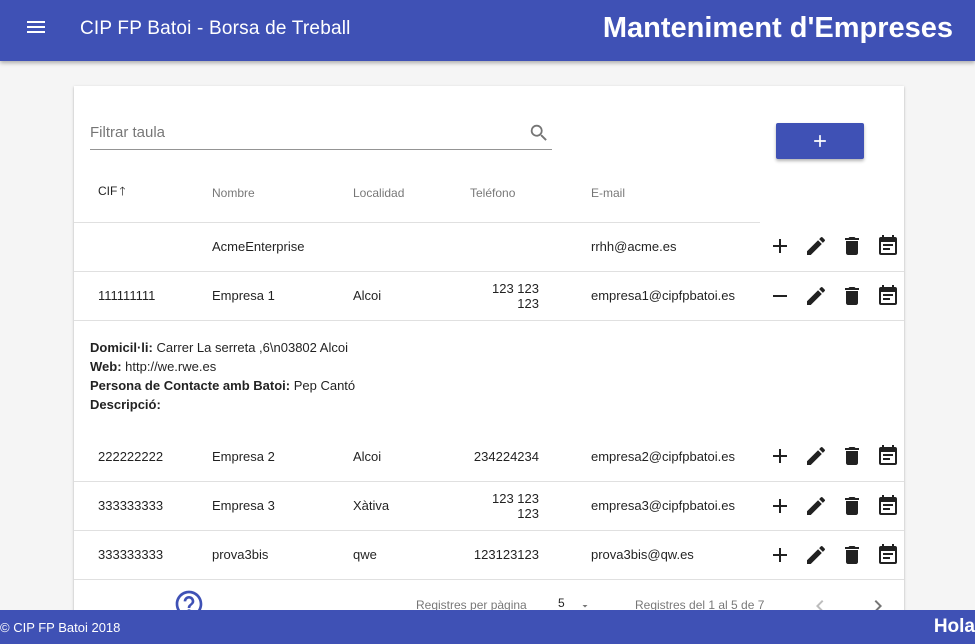 This screenshot has width=975, height=644. What do you see at coordinates (530, 555) in the screenshot?
I see `cell-telefono: 123123123` at bounding box center [530, 555].